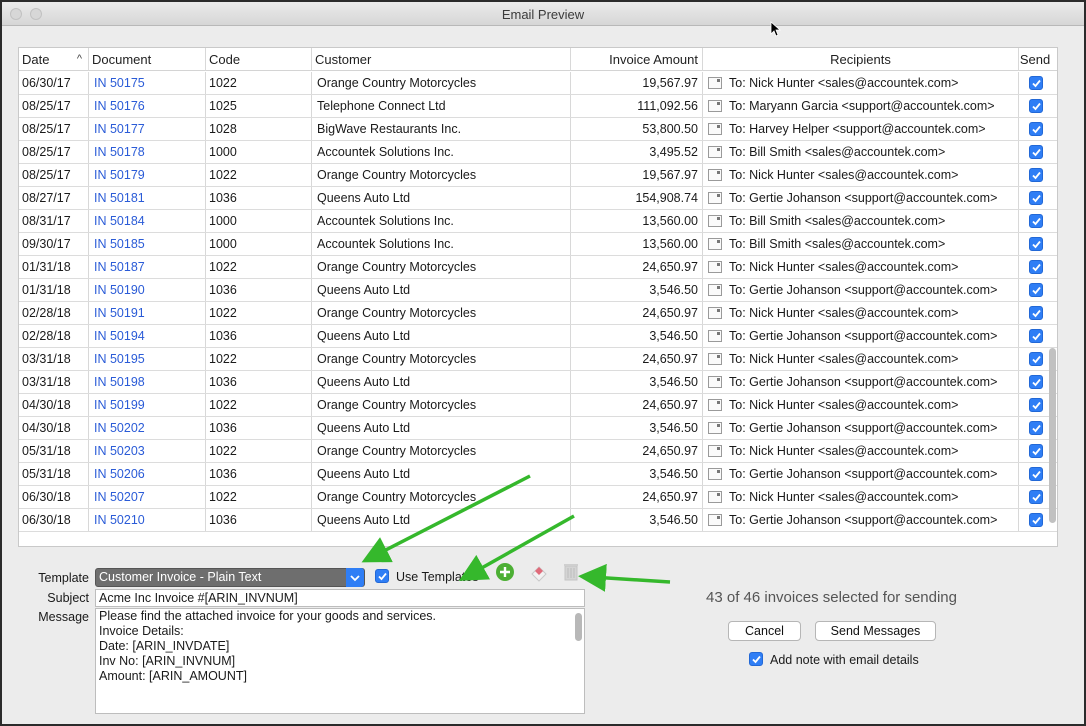  What do you see at coordinates (147, 83) in the screenshot?
I see `document-link: IN 50175` at bounding box center [147, 83].